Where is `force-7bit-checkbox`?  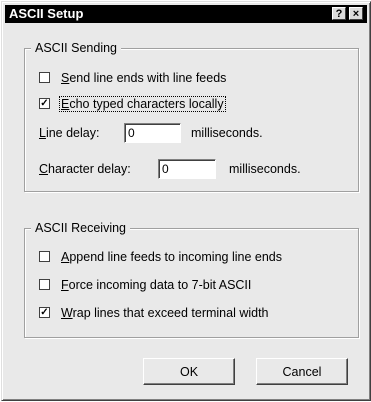
force-7bit-checkbox is located at coordinates (44, 284).